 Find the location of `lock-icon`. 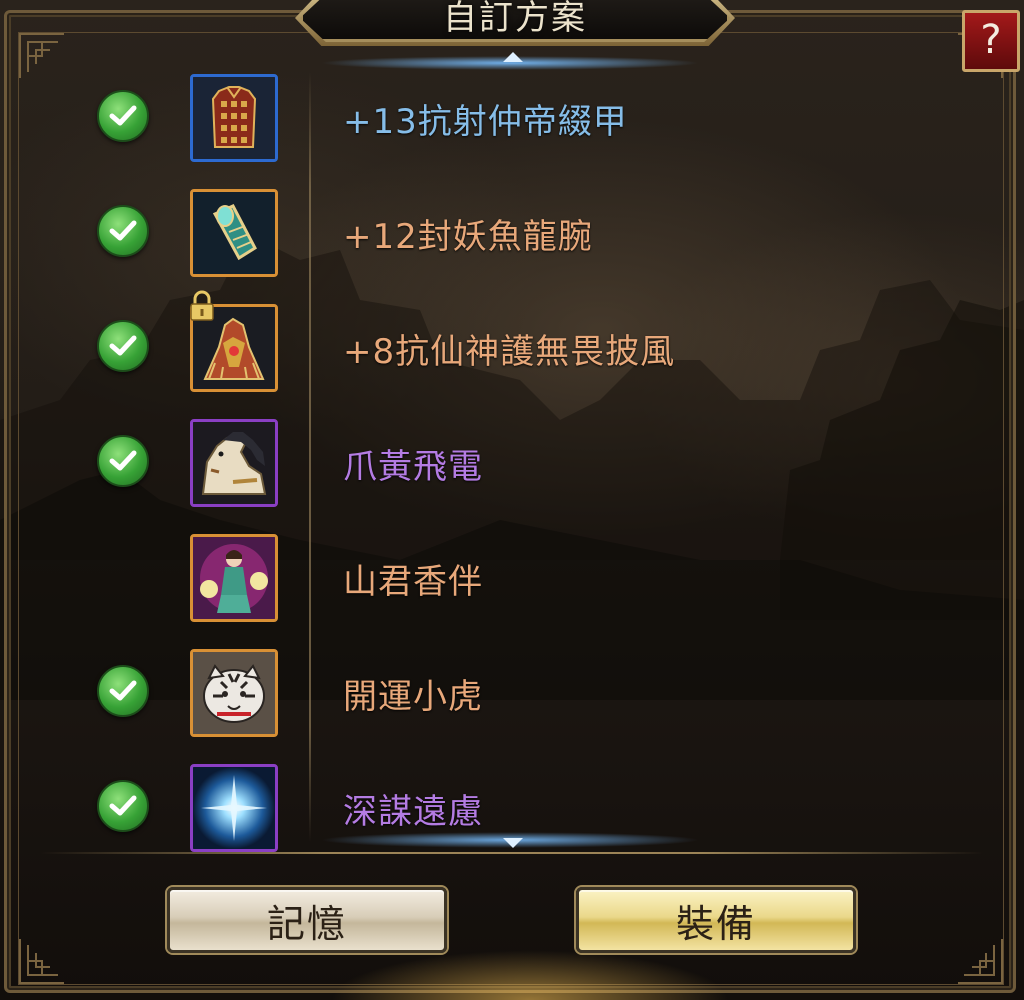

lock-icon is located at coordinates (202, 305).